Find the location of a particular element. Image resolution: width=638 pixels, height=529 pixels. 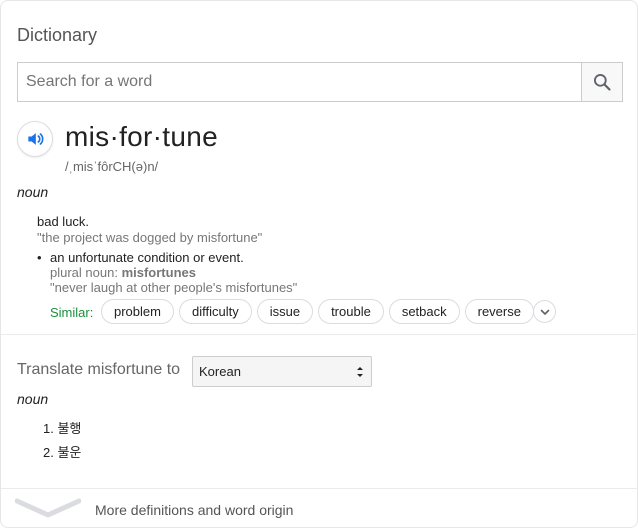

divider is located at coordinates (319, 334).